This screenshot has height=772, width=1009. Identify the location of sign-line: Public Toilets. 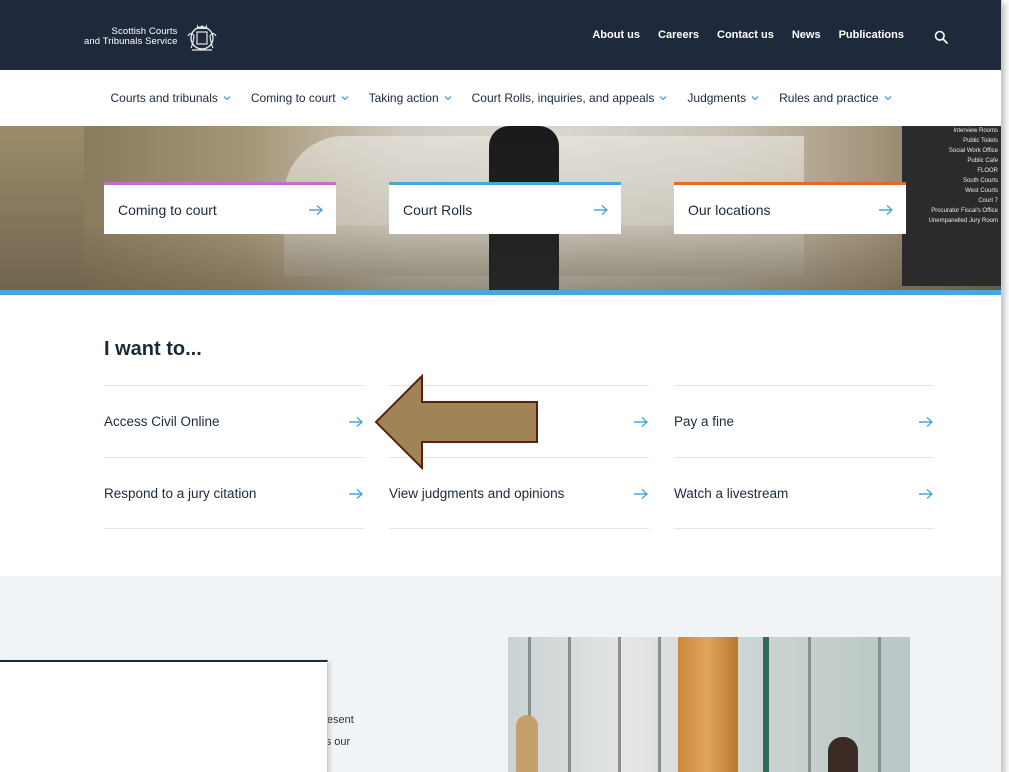
(980, 141).